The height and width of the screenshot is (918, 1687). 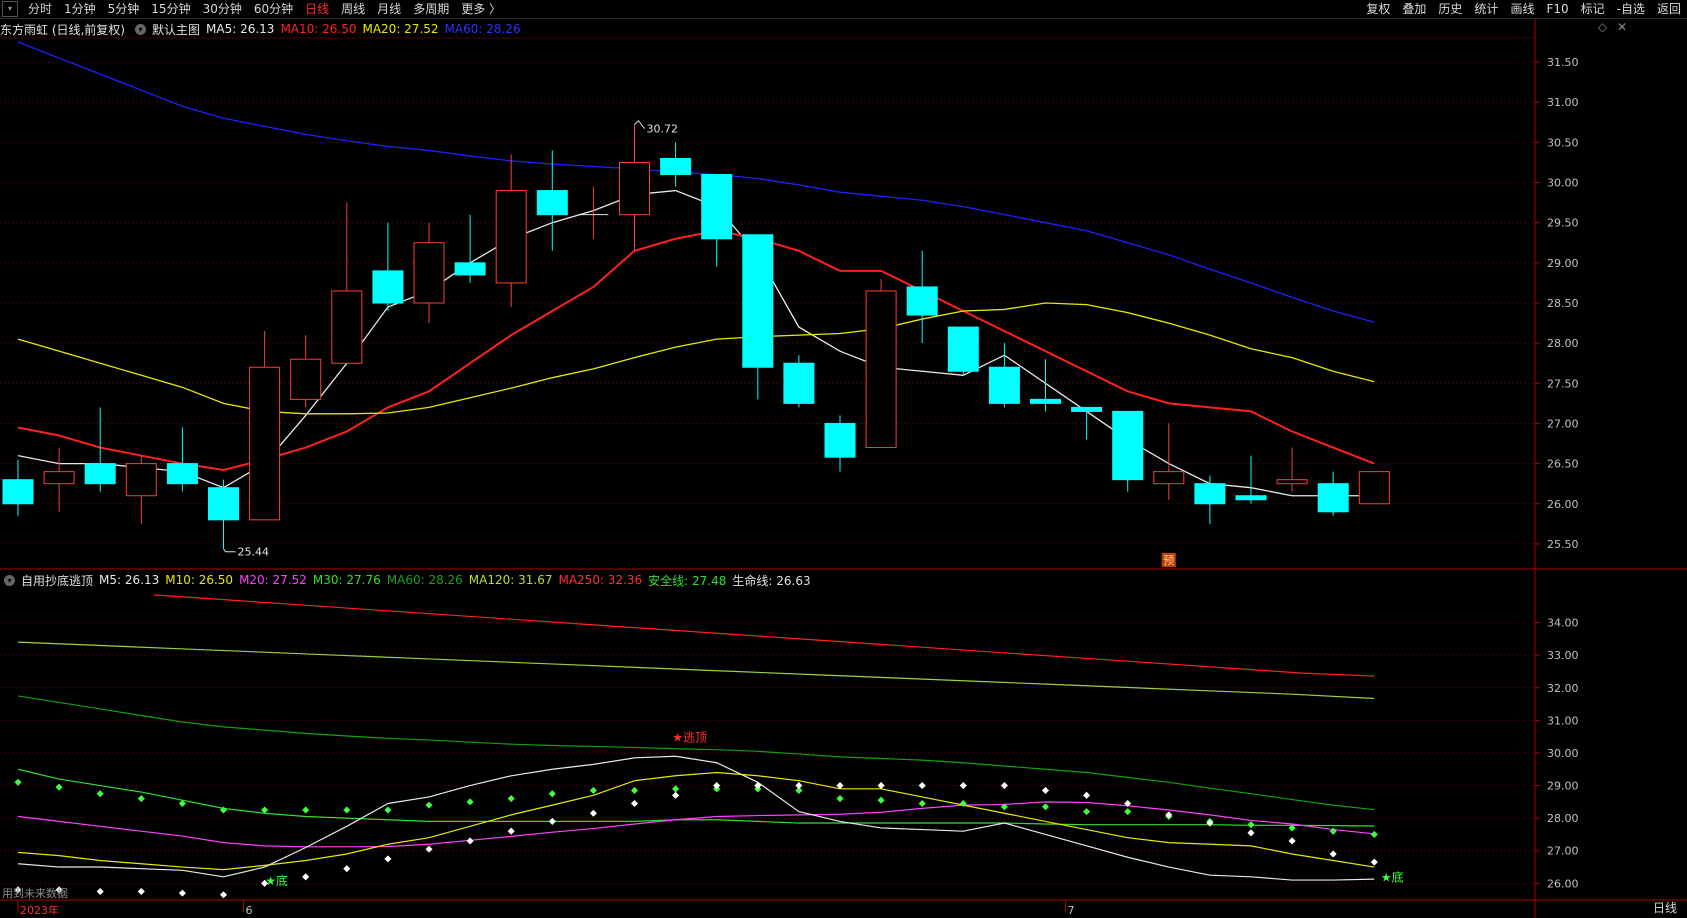 I want to click on period-tab: 5分钟, so click(x=124, y=9).